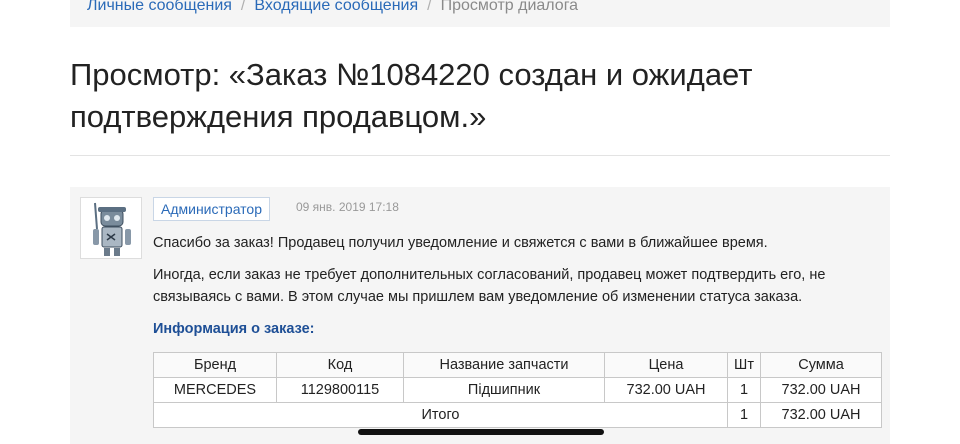 The height and width of the screenshot is (444, 960). What do you see at coordinates (504, 390) in the screenshot?
I see `cell-name: Підшипник` at bounding box center [504, 390].